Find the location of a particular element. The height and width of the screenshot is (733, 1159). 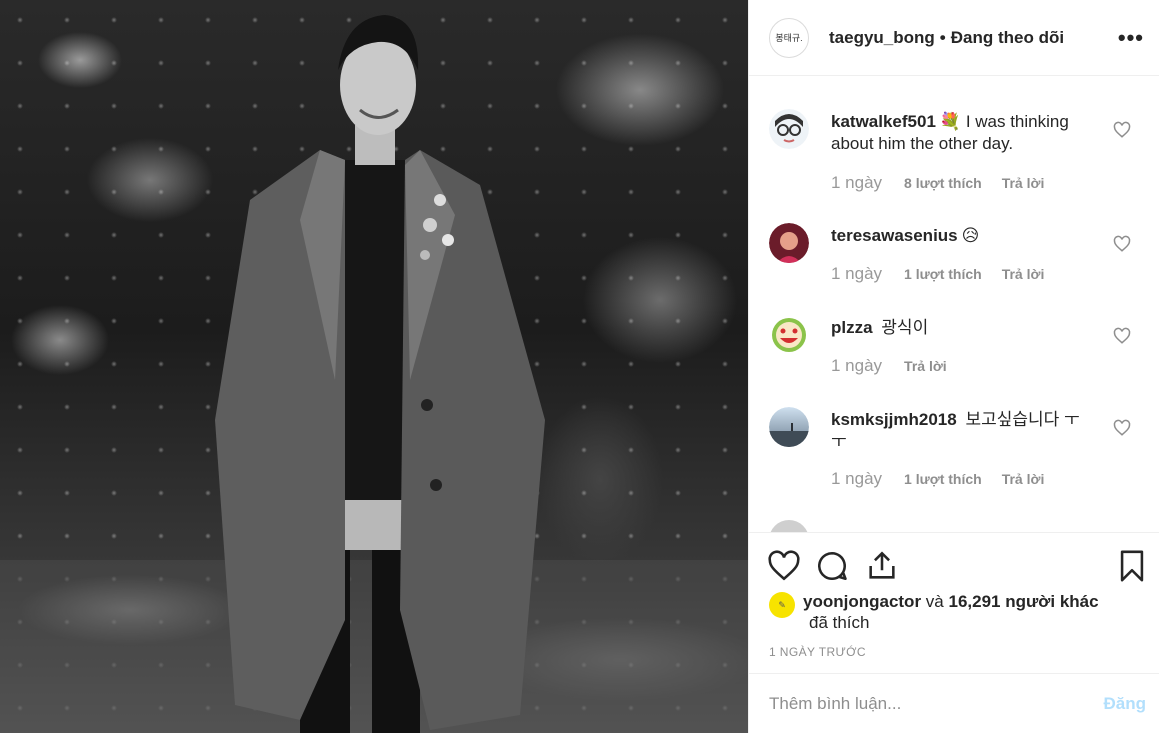

comment-username: katwalkef501 is located at coordinates (883, 121).